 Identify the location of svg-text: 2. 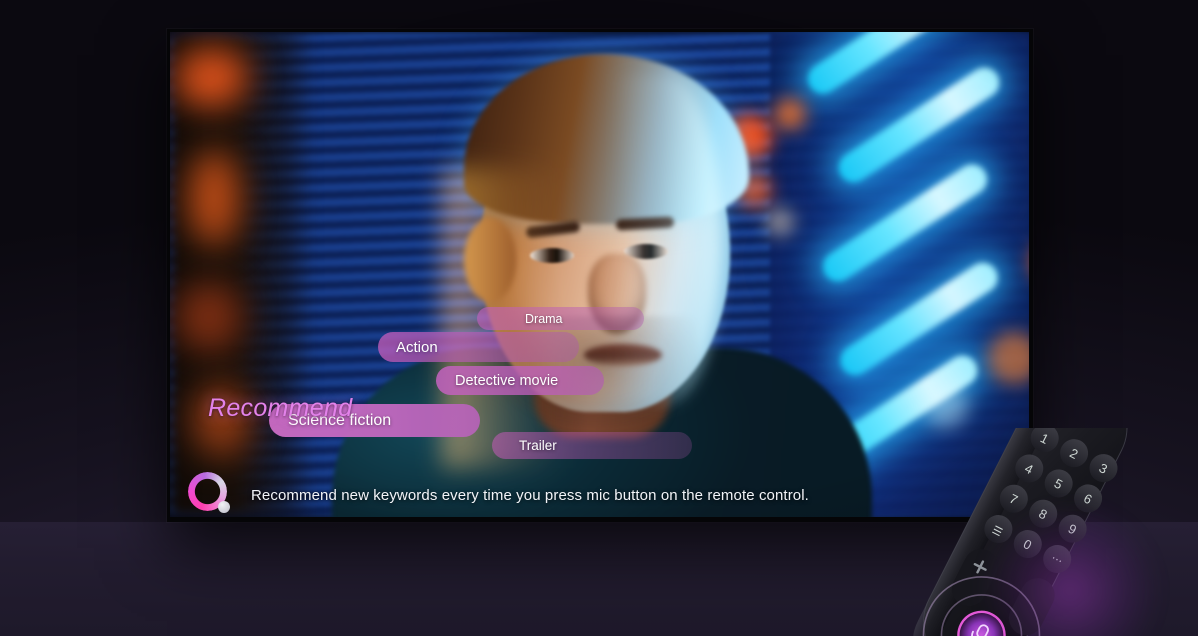
(1073, 453).